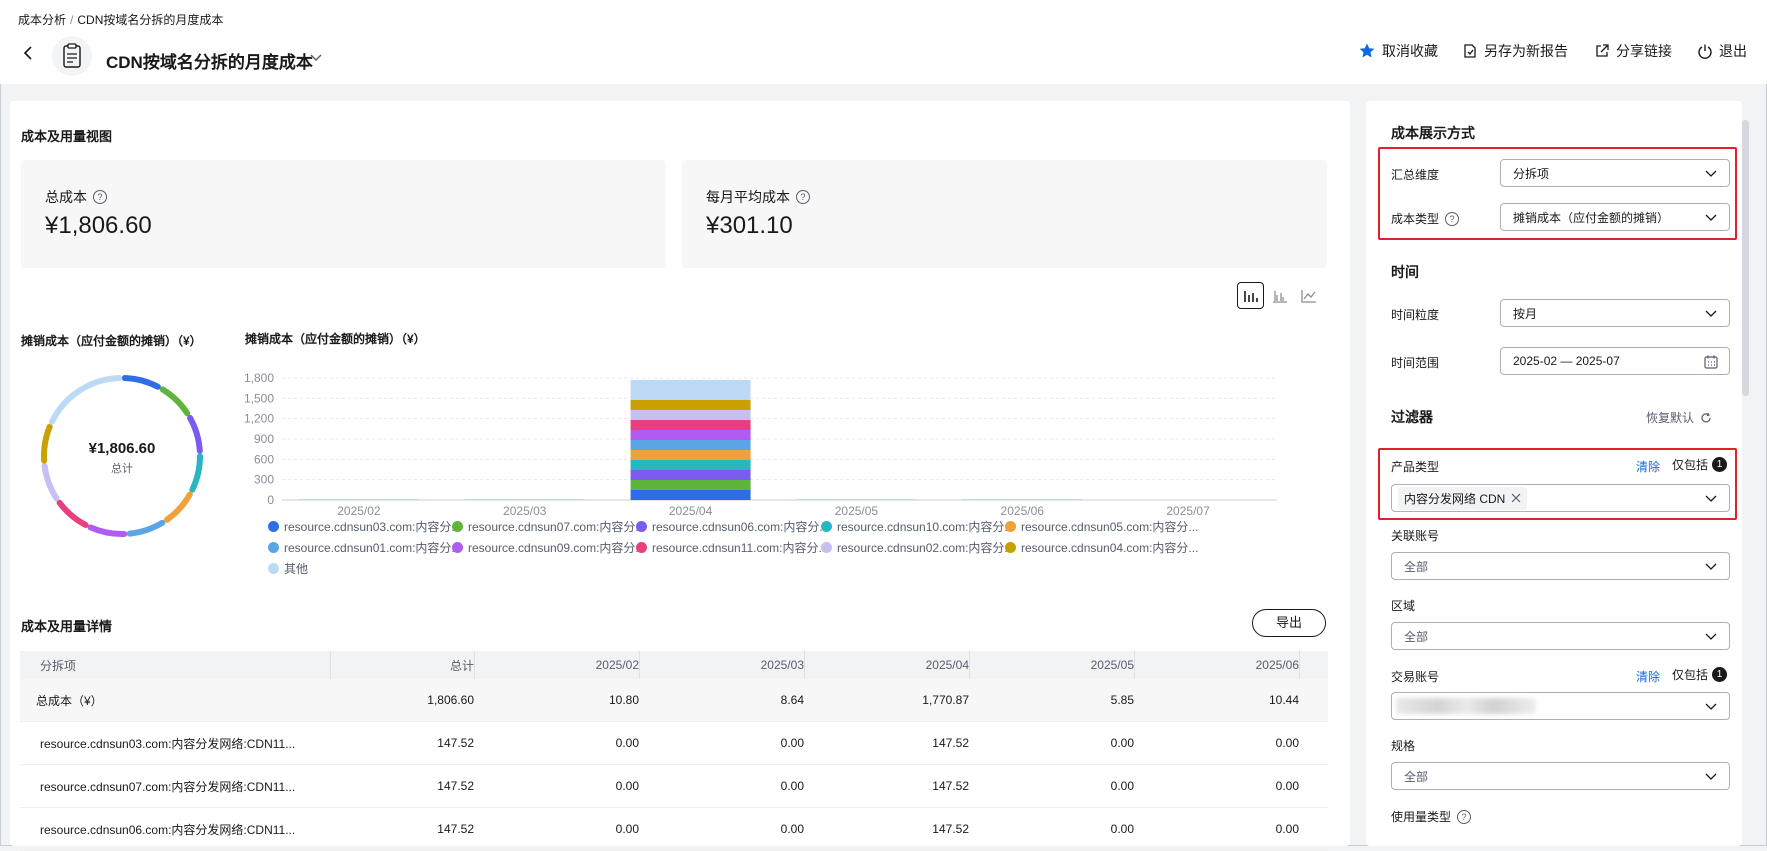 This screenshot has height=851, width=1767. What do you see at coordinates (1722, 51) in the screenshot?
I see `exit-button: 退出` at bounding box center [1722, 51].